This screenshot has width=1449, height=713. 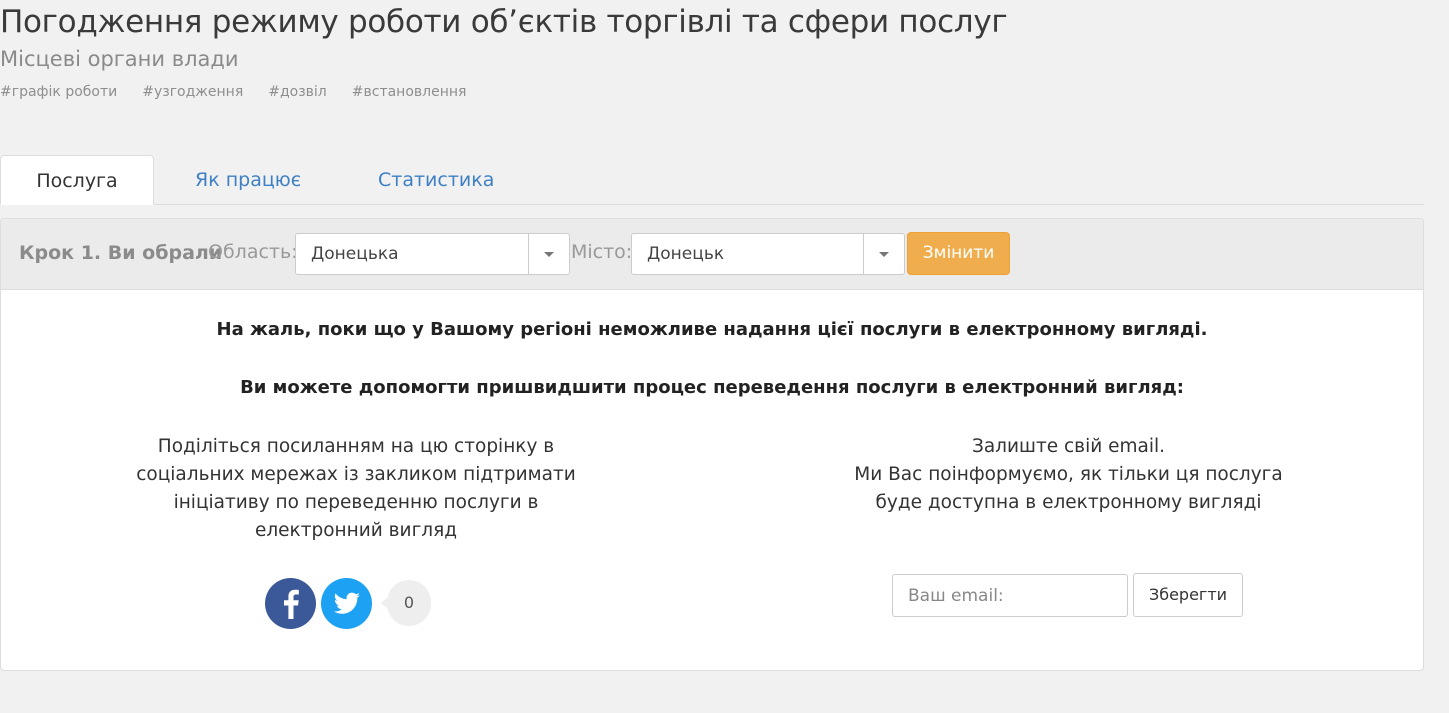 I want to click on page-subtitle: Місцеві органи влади, so click(x=119, y=59).